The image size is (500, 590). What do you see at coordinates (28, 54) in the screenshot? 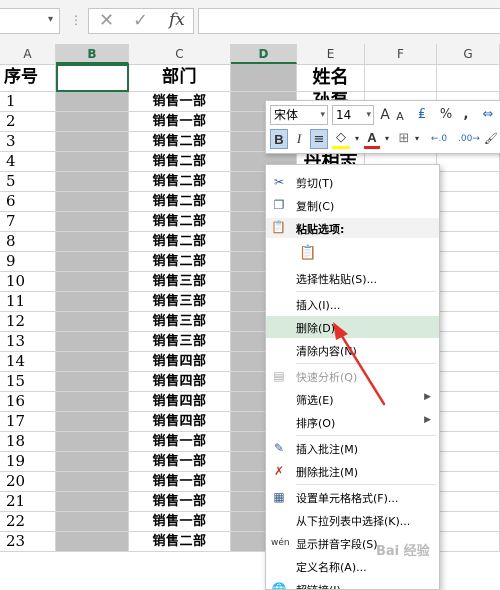
I see `column-header-a: A` at bounding box center [28, 54].